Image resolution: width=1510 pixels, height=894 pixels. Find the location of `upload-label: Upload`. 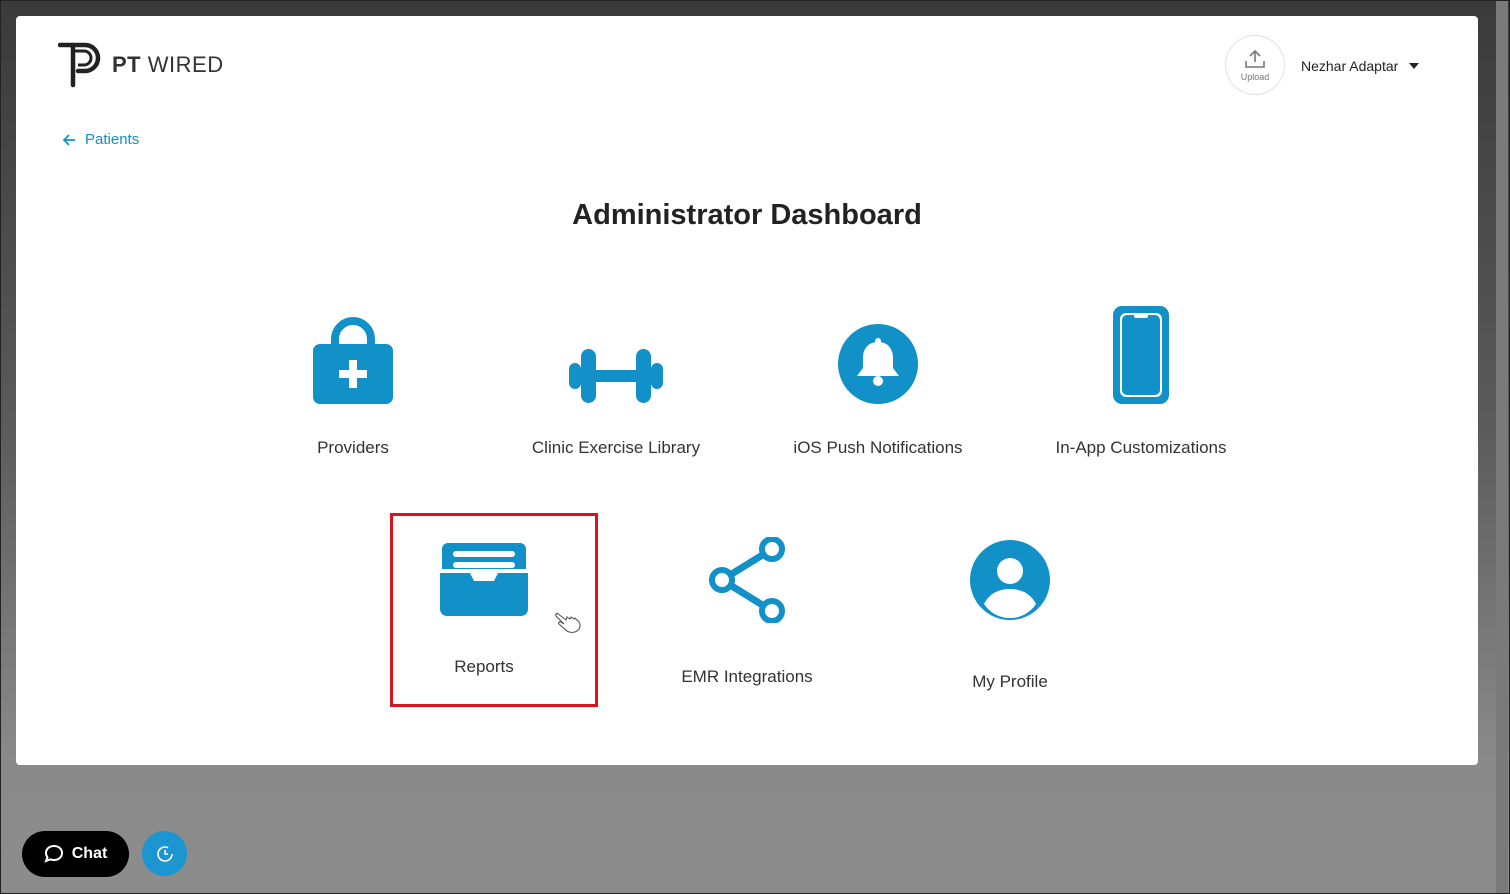

upload-label: Upload is located at coordinates (1255, 76).